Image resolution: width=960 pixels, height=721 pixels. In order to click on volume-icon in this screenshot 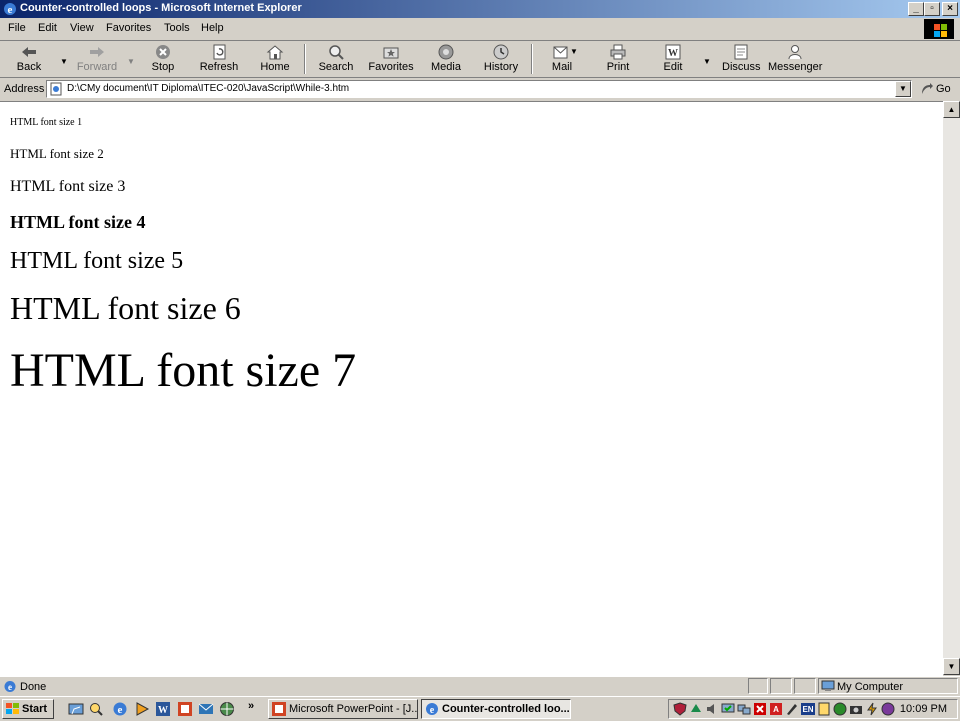, I will do `click(712, 709)`.